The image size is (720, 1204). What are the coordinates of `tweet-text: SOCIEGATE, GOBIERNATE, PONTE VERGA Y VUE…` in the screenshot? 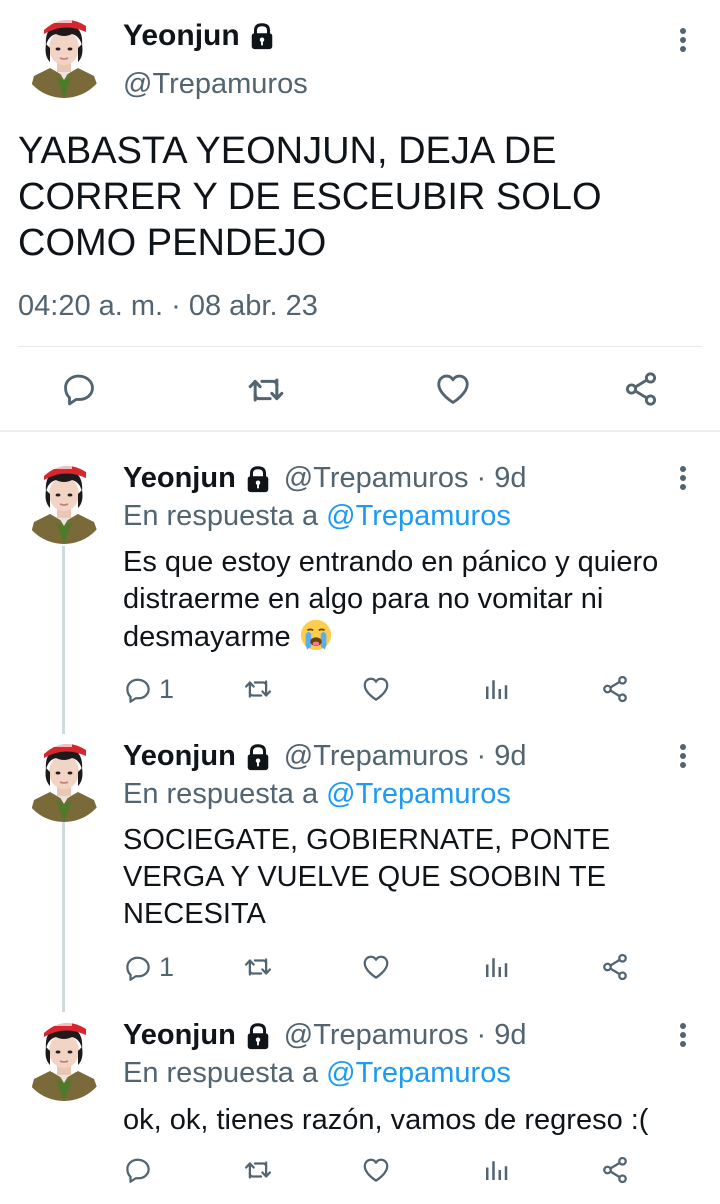 It's located at (367, 877).